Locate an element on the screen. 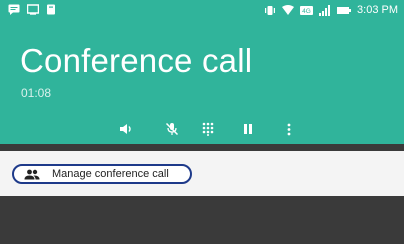 Image resolution: width=404 pixels, height=244 pixels. call-title: Conference call is located at coordinates (136, 60).